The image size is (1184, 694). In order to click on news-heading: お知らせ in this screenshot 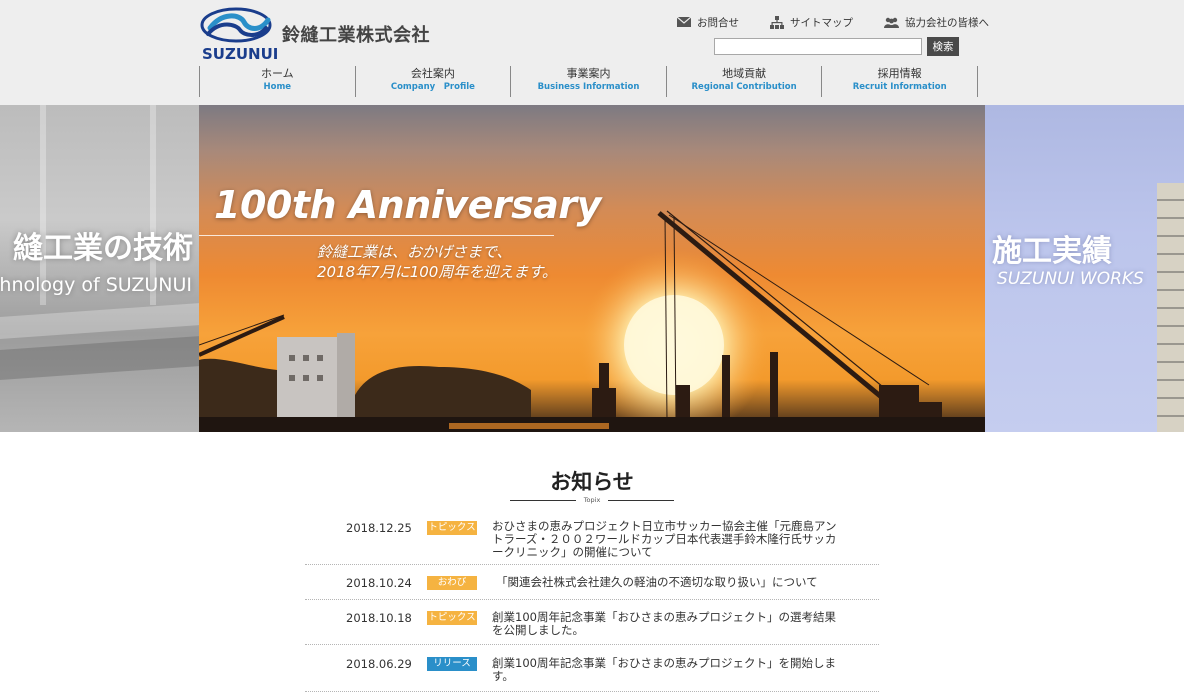, I will do `click(592, 482)`.